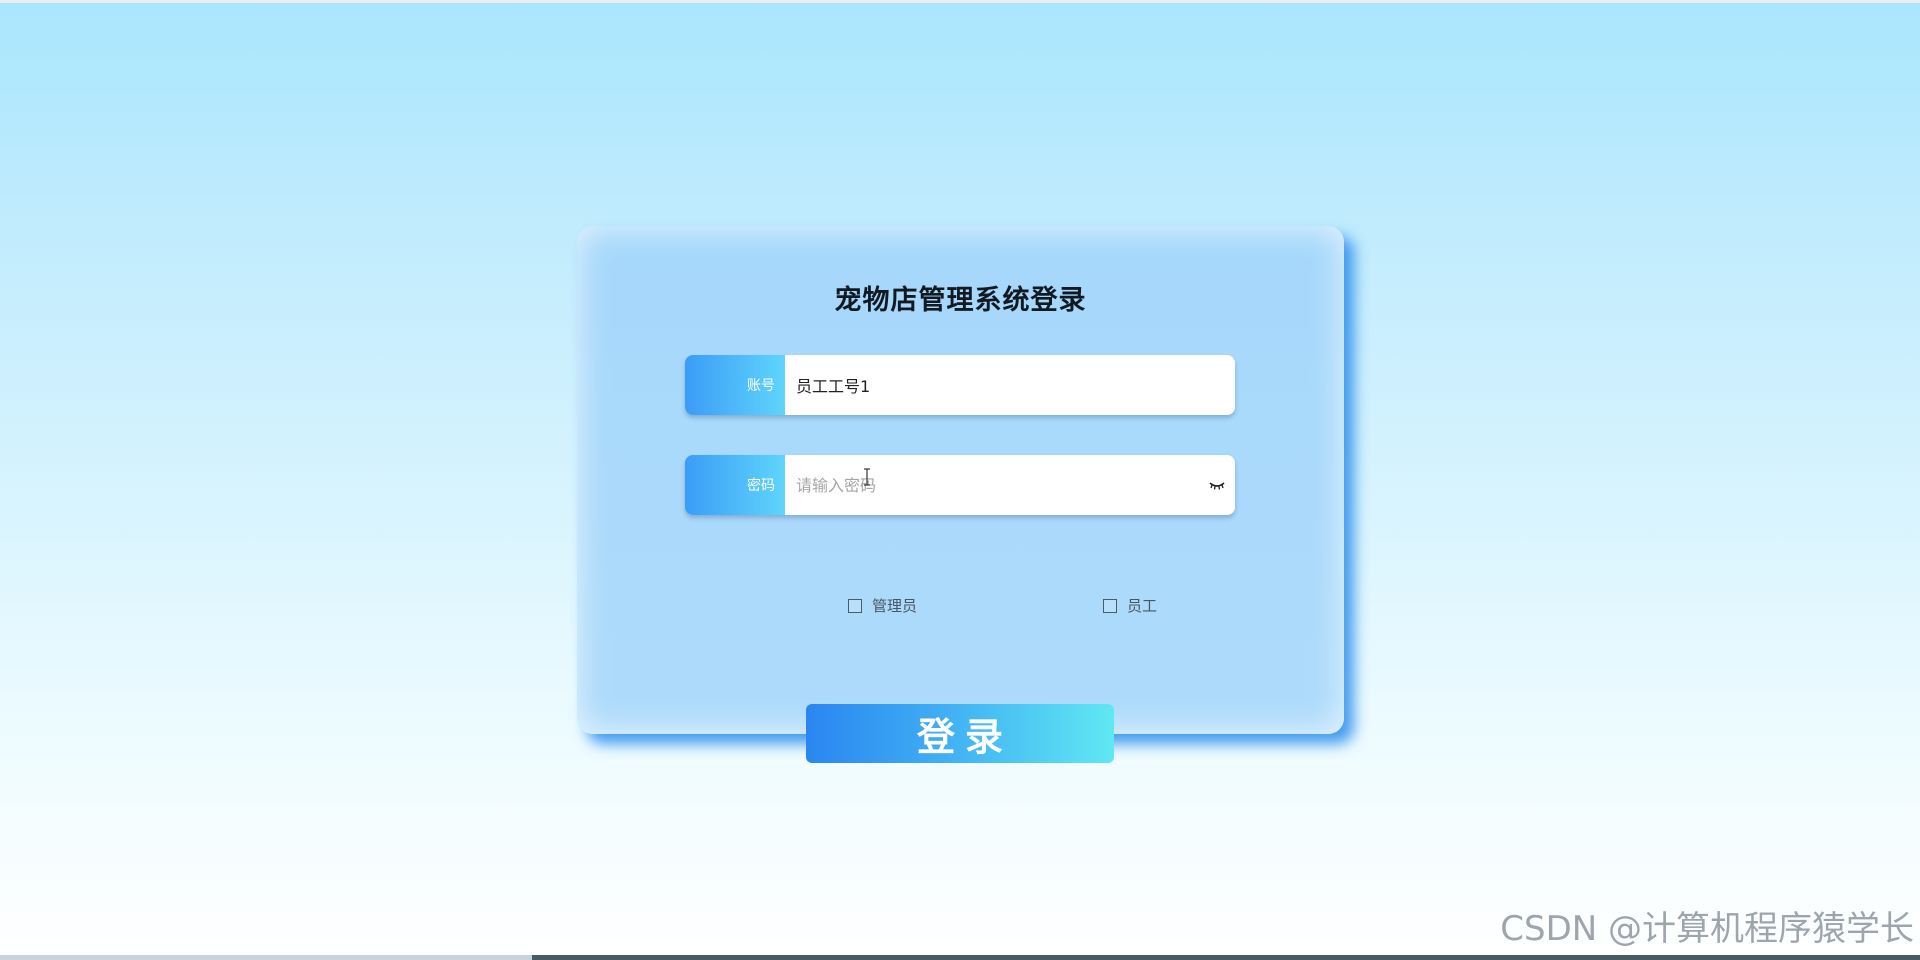 This screenshot has height=960, width=1920. Describe the element at coordinates (960, 733) in the screenshot. I see `login-button: 登录` at that location.